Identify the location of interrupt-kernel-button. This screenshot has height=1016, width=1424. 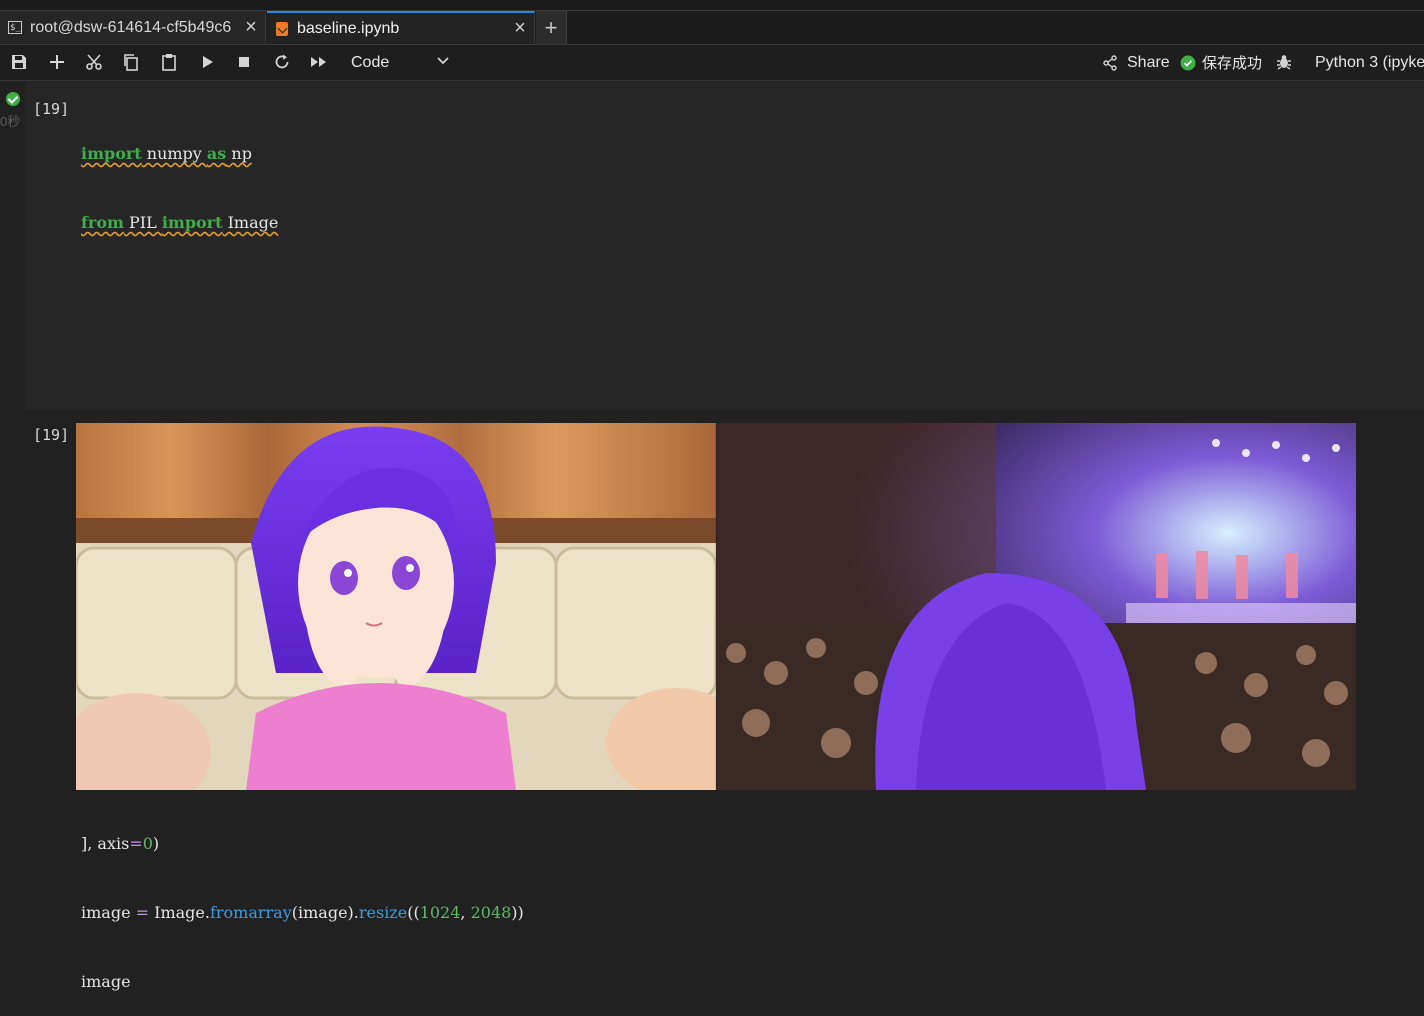
(244, 62).